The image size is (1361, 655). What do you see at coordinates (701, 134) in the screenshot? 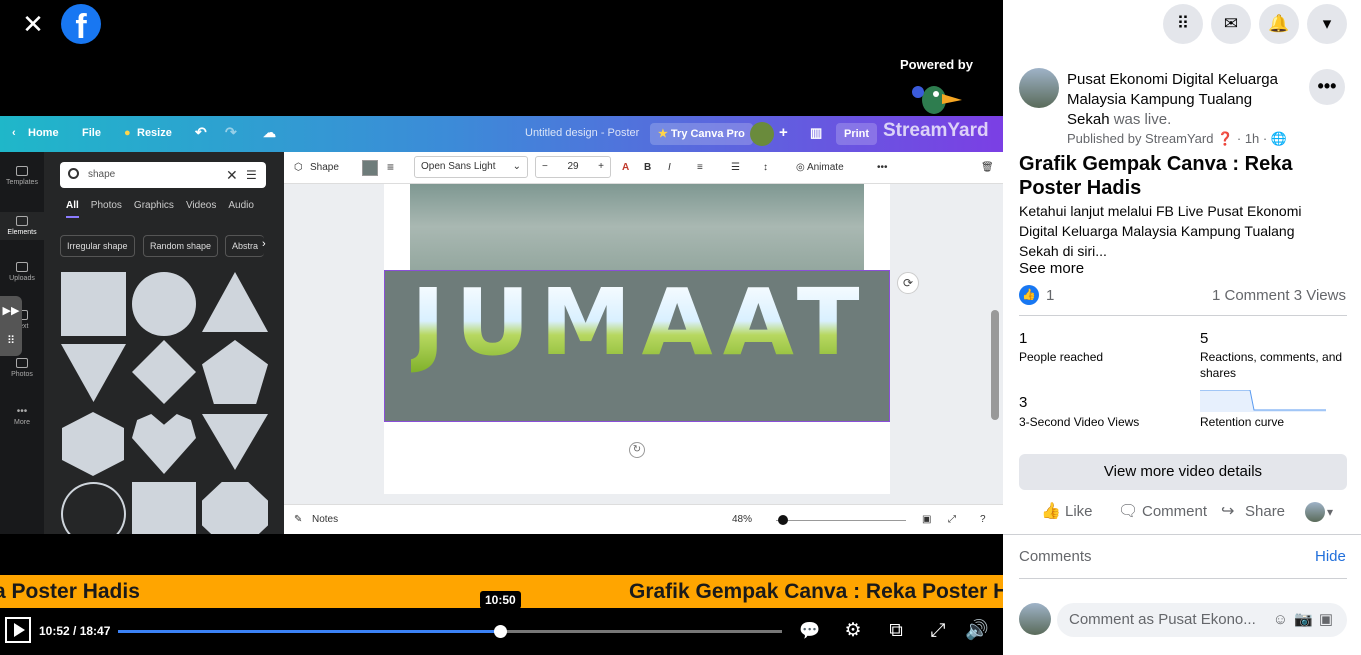
I see `try-canva-pro-button: ★ Try Canva Pro` at bounding box center [701, 134].